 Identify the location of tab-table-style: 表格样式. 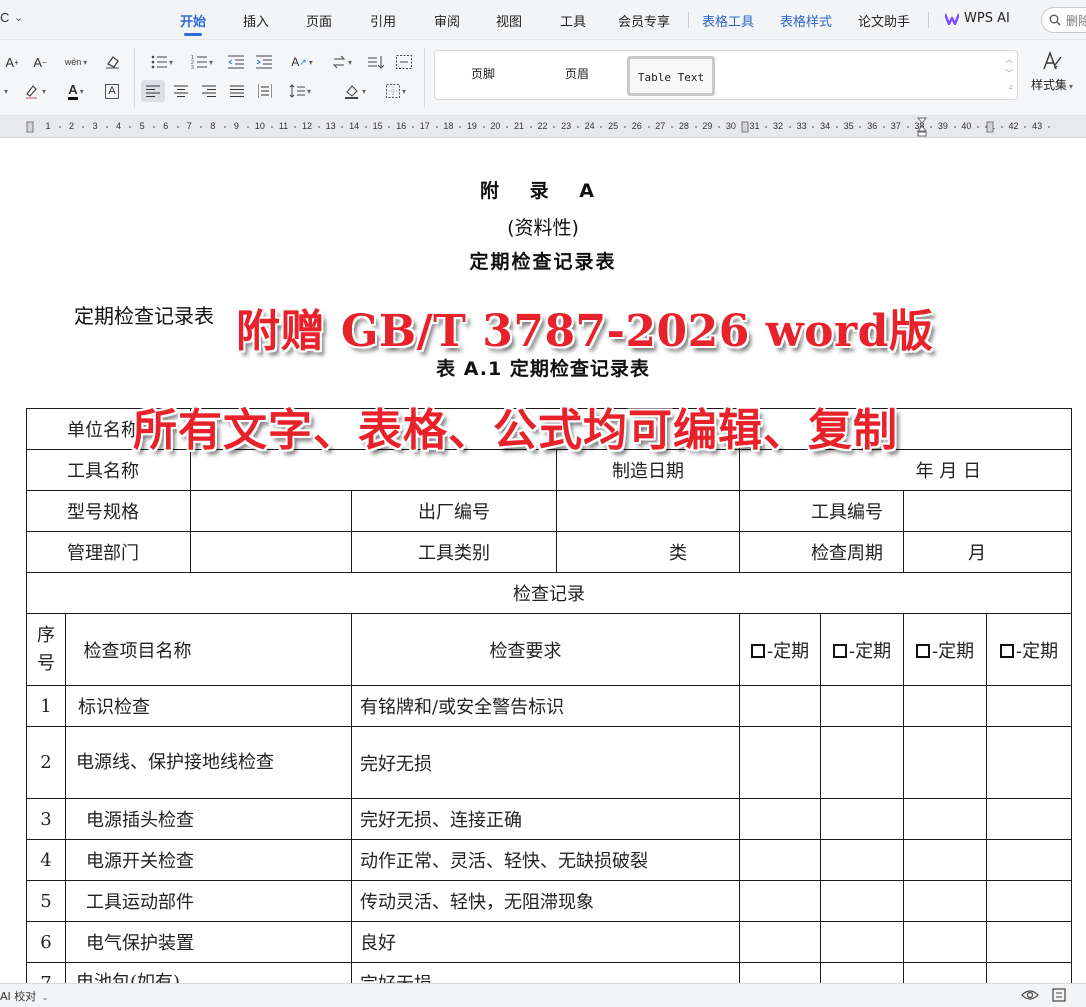
(806, 20).